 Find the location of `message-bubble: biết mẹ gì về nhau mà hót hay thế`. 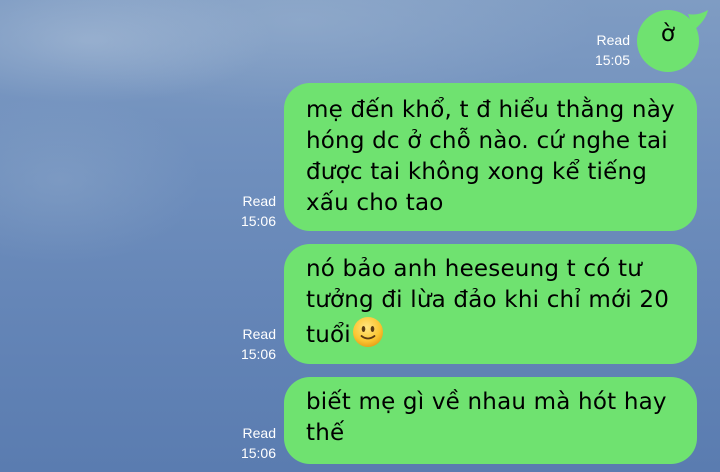

message-bubble: biết mẹ gì về nhau mà hót hay thế is located at coordinates (490, 420).